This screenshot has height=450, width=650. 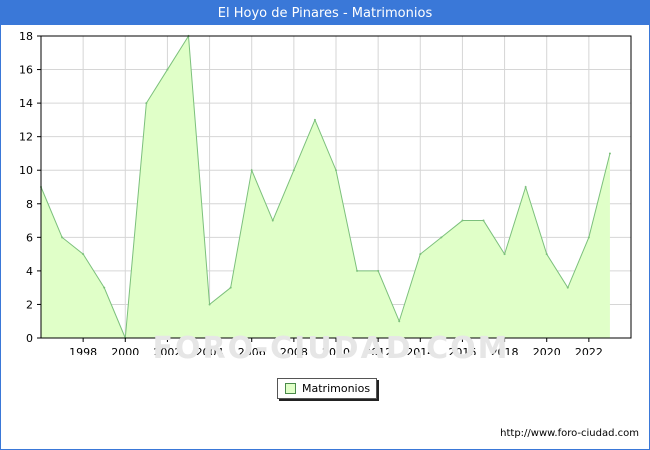 I want to click on y-tick-label: 16, so click(x=26, y=70).